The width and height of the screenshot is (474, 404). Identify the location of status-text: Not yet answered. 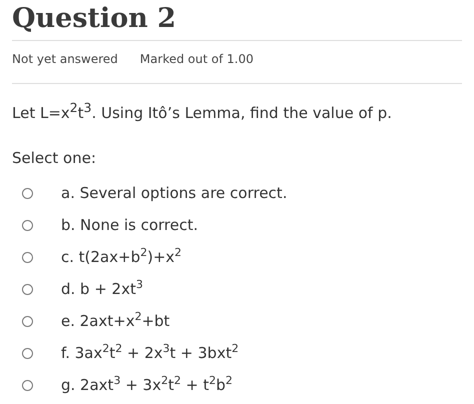
(65, 59).